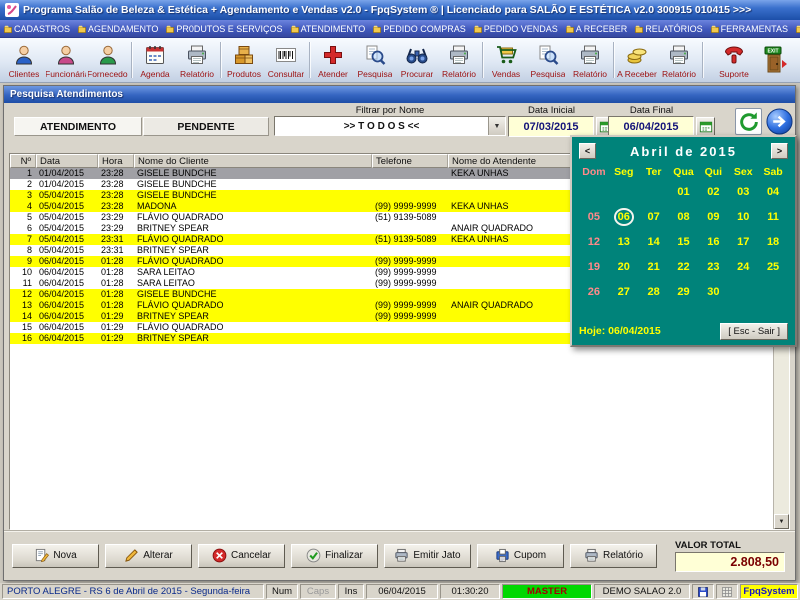 The width and height of the screenshot is (800, 600). Describe the element at coordinates (328, 28) in the screenshot. I see `menu-item-atendimento: ATENDIMENTO` at that location.